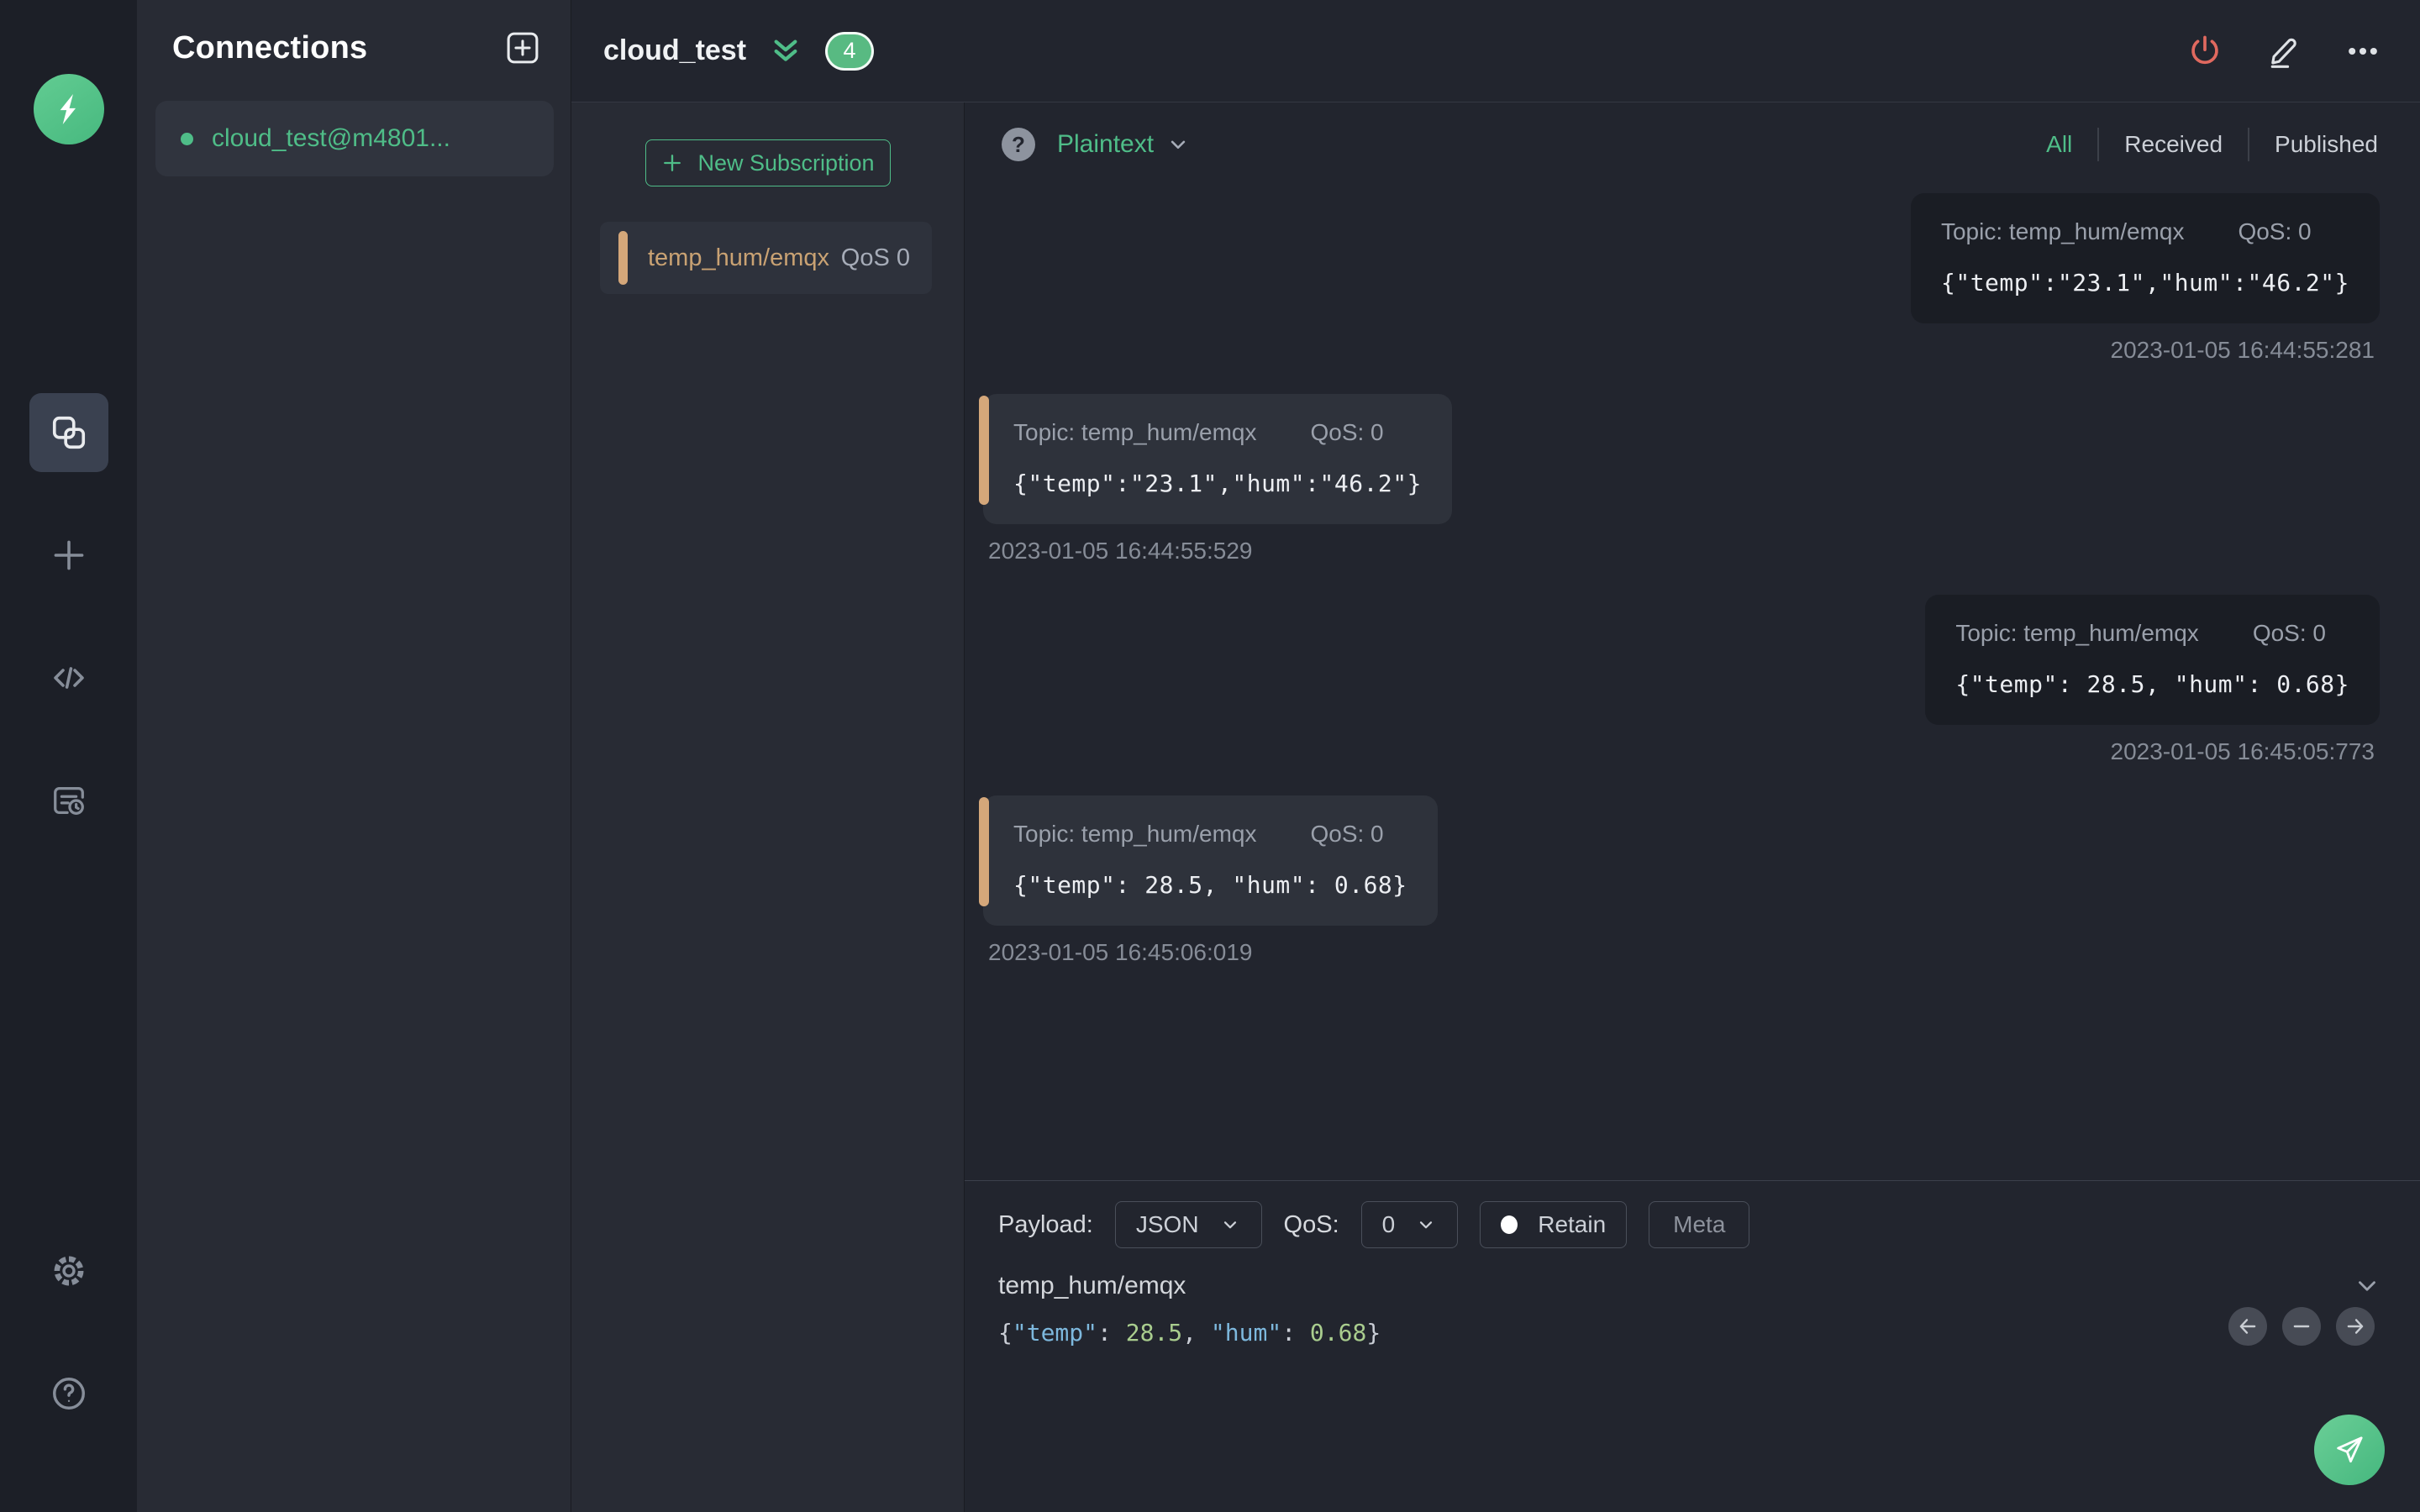 The image size is (2420, 1512). What do you see at coordinates (1246, 1333) in the screenshot?
I see `payload-token: "hum"` at bounding box center [1246, 1333].